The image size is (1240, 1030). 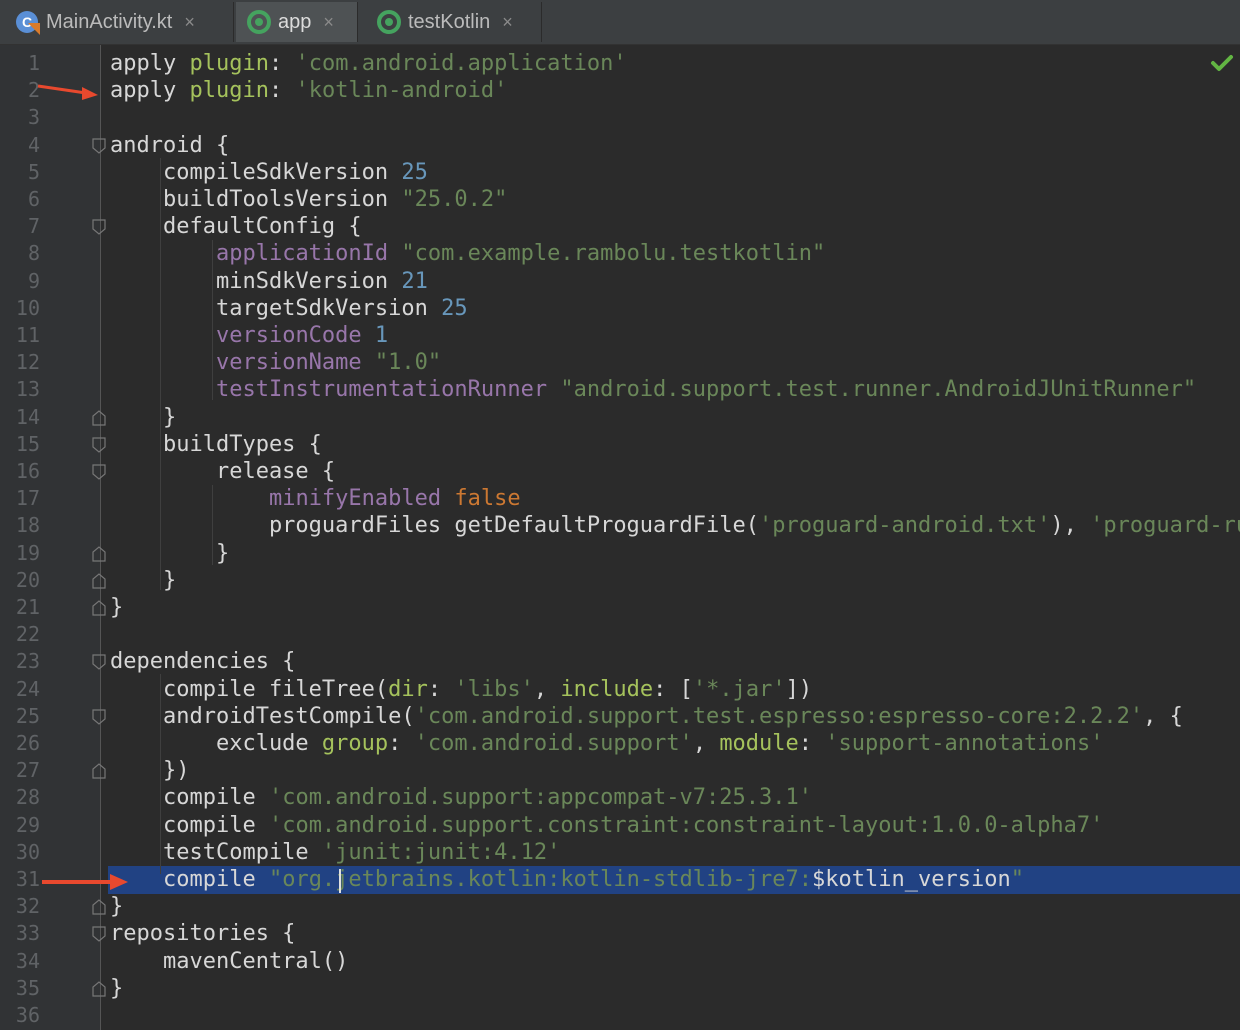 I want to click on code-line: testCompile 'junit:junit:4.12', so click(x=335, y=852).